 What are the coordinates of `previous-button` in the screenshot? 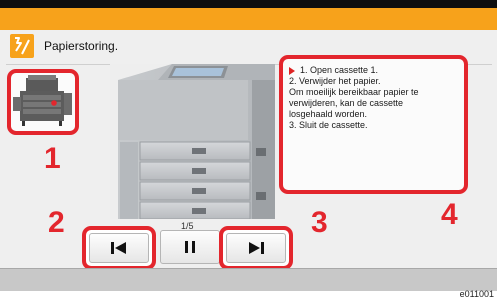 It's located at (119, 248).